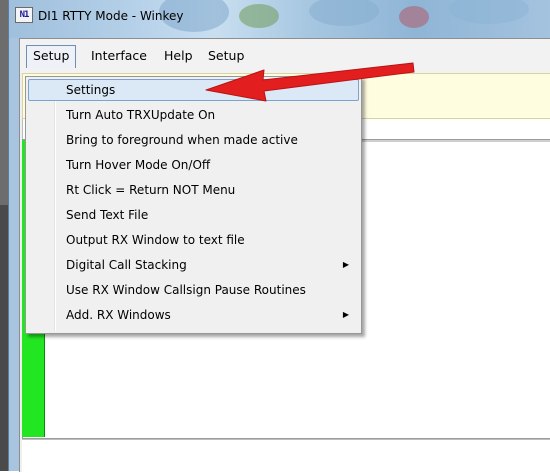  I want to click on window-title: DI1 RTTY Mode - Winkey, so click(111, 16).